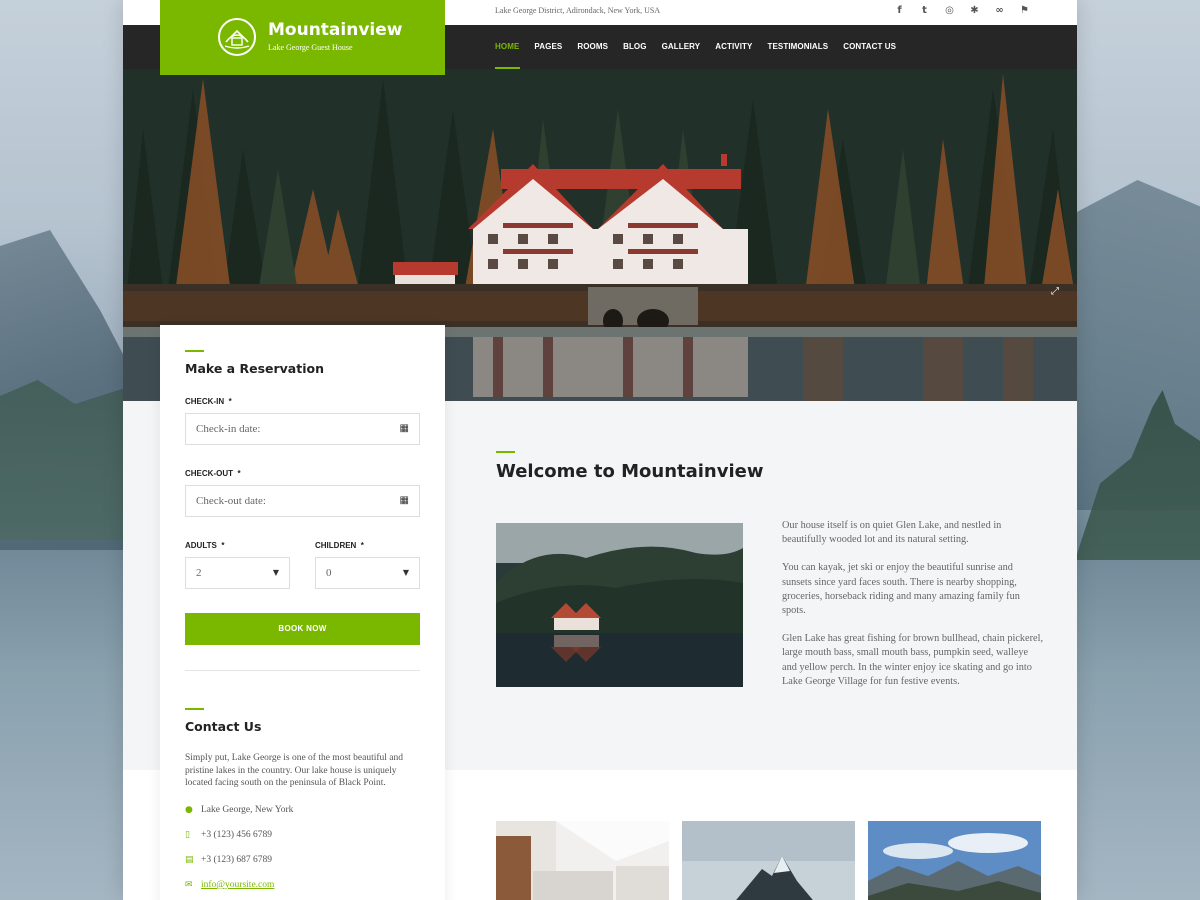 This screenshot has height=900, width=1200. I want to click on checkin-field: Check-in date: ▦, so click(302, 429).